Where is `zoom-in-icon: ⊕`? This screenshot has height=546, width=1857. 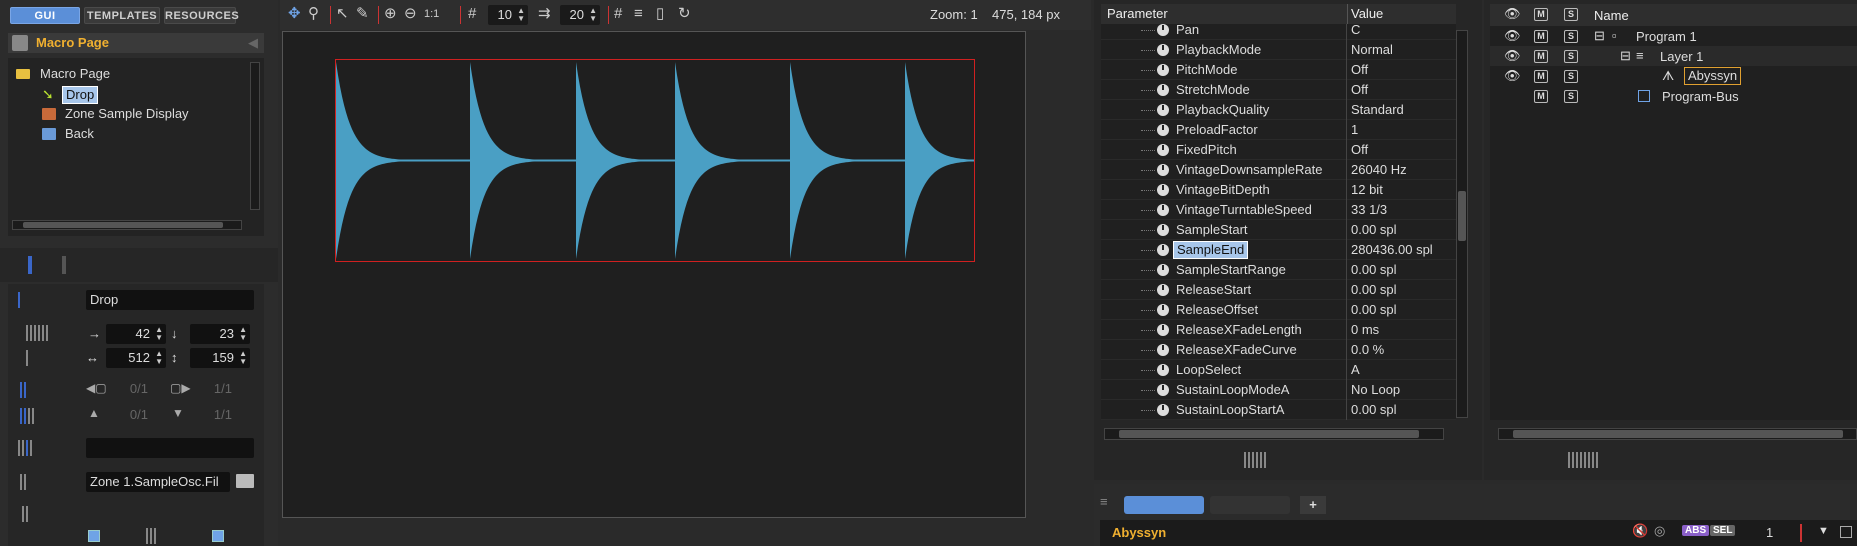 zoom-in-icon: ⊕ is located at coordinates (390, 14).